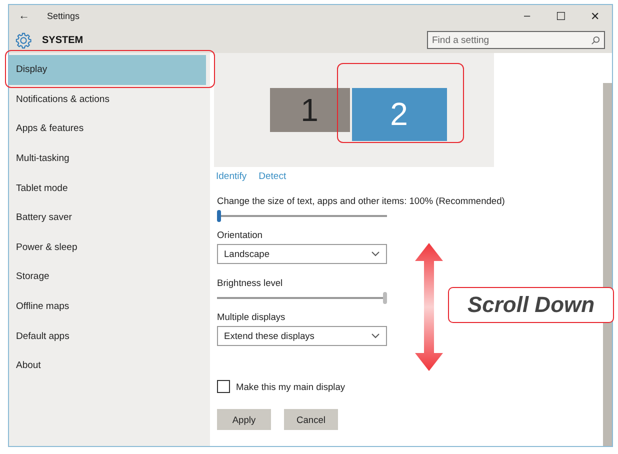 The image size is (618, 454). I want to click on dropdown: Landscape, so click(302, 254).